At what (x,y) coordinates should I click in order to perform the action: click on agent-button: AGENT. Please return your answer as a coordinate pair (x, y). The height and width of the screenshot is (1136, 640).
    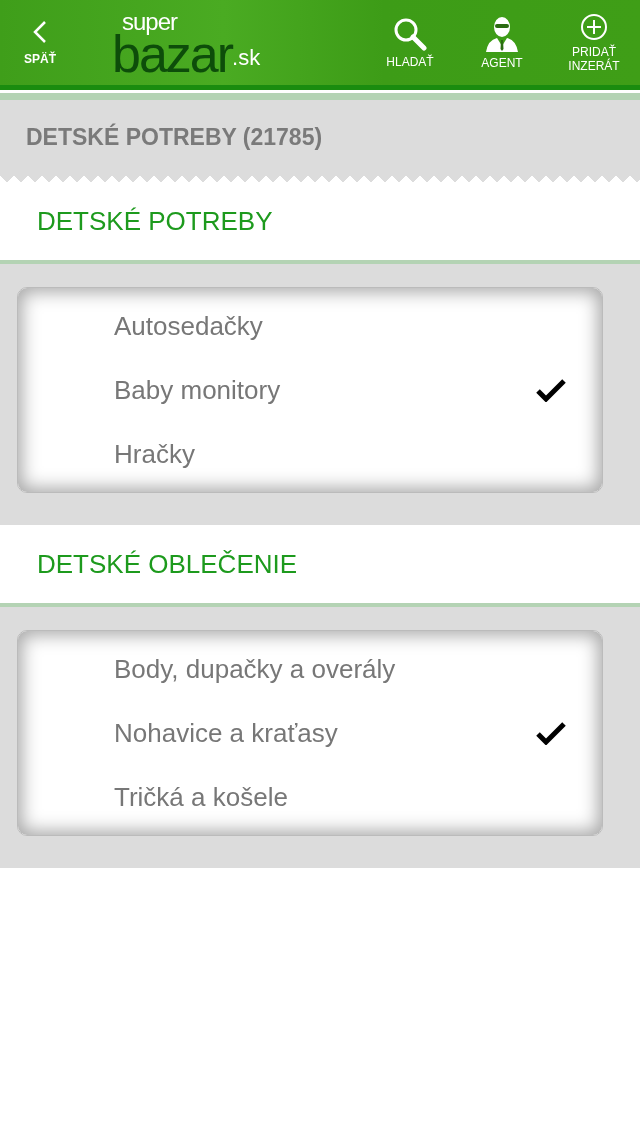
    Looking at the image, I should click on (502, 42).